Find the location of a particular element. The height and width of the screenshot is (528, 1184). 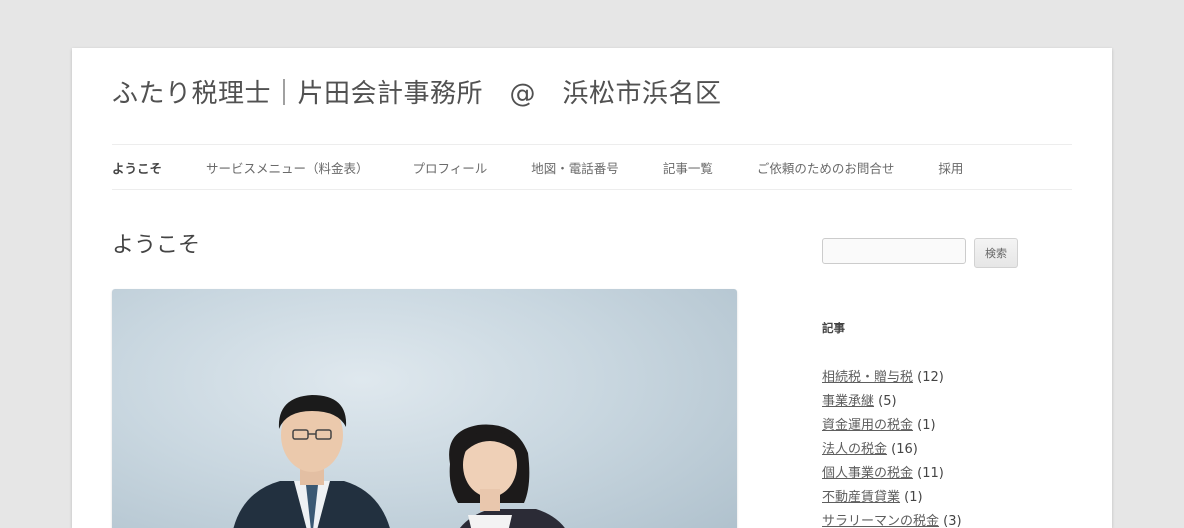

category-link-salaried-tax: サラリーマンの税金 is located at coordinates (880, 521).